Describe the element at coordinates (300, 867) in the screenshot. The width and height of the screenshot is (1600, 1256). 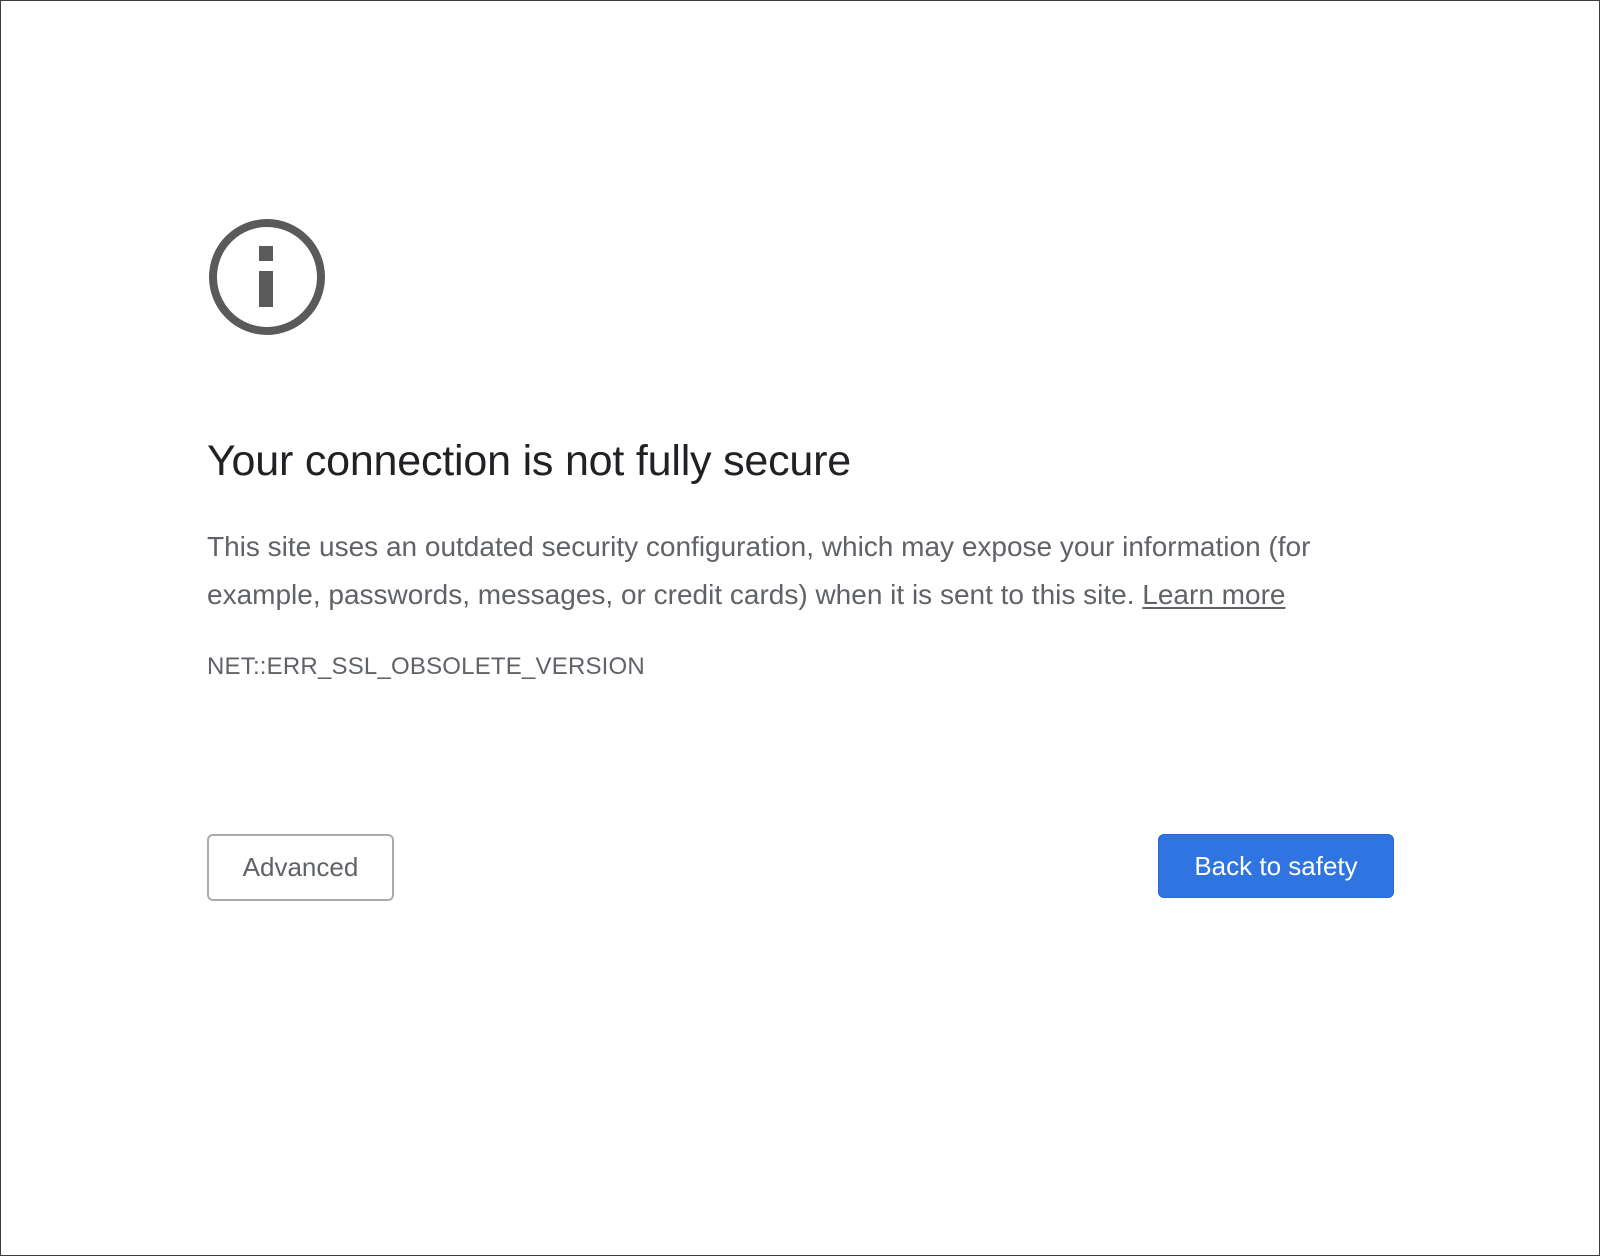
I see `advanced-button: Advanced` at that location.